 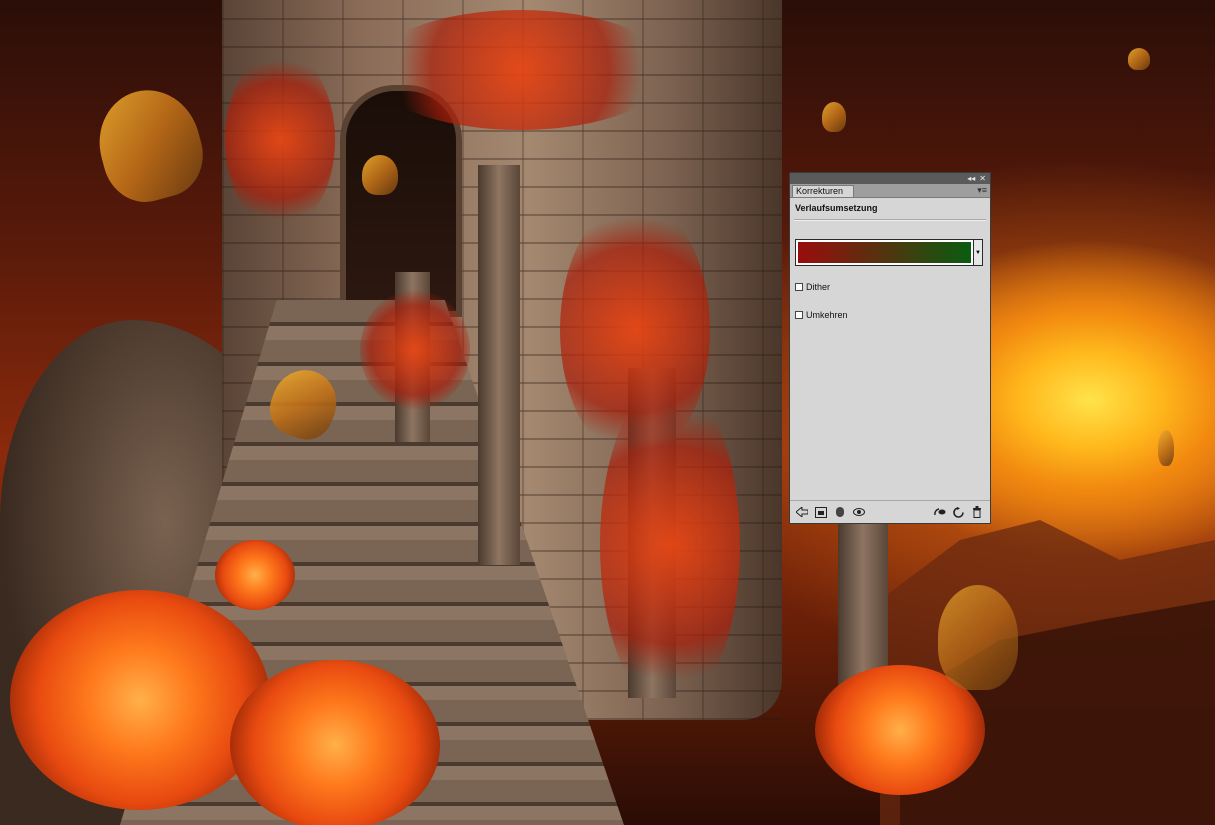 I want to click on gradient-picker: ▼, so click(x=889, y=252).